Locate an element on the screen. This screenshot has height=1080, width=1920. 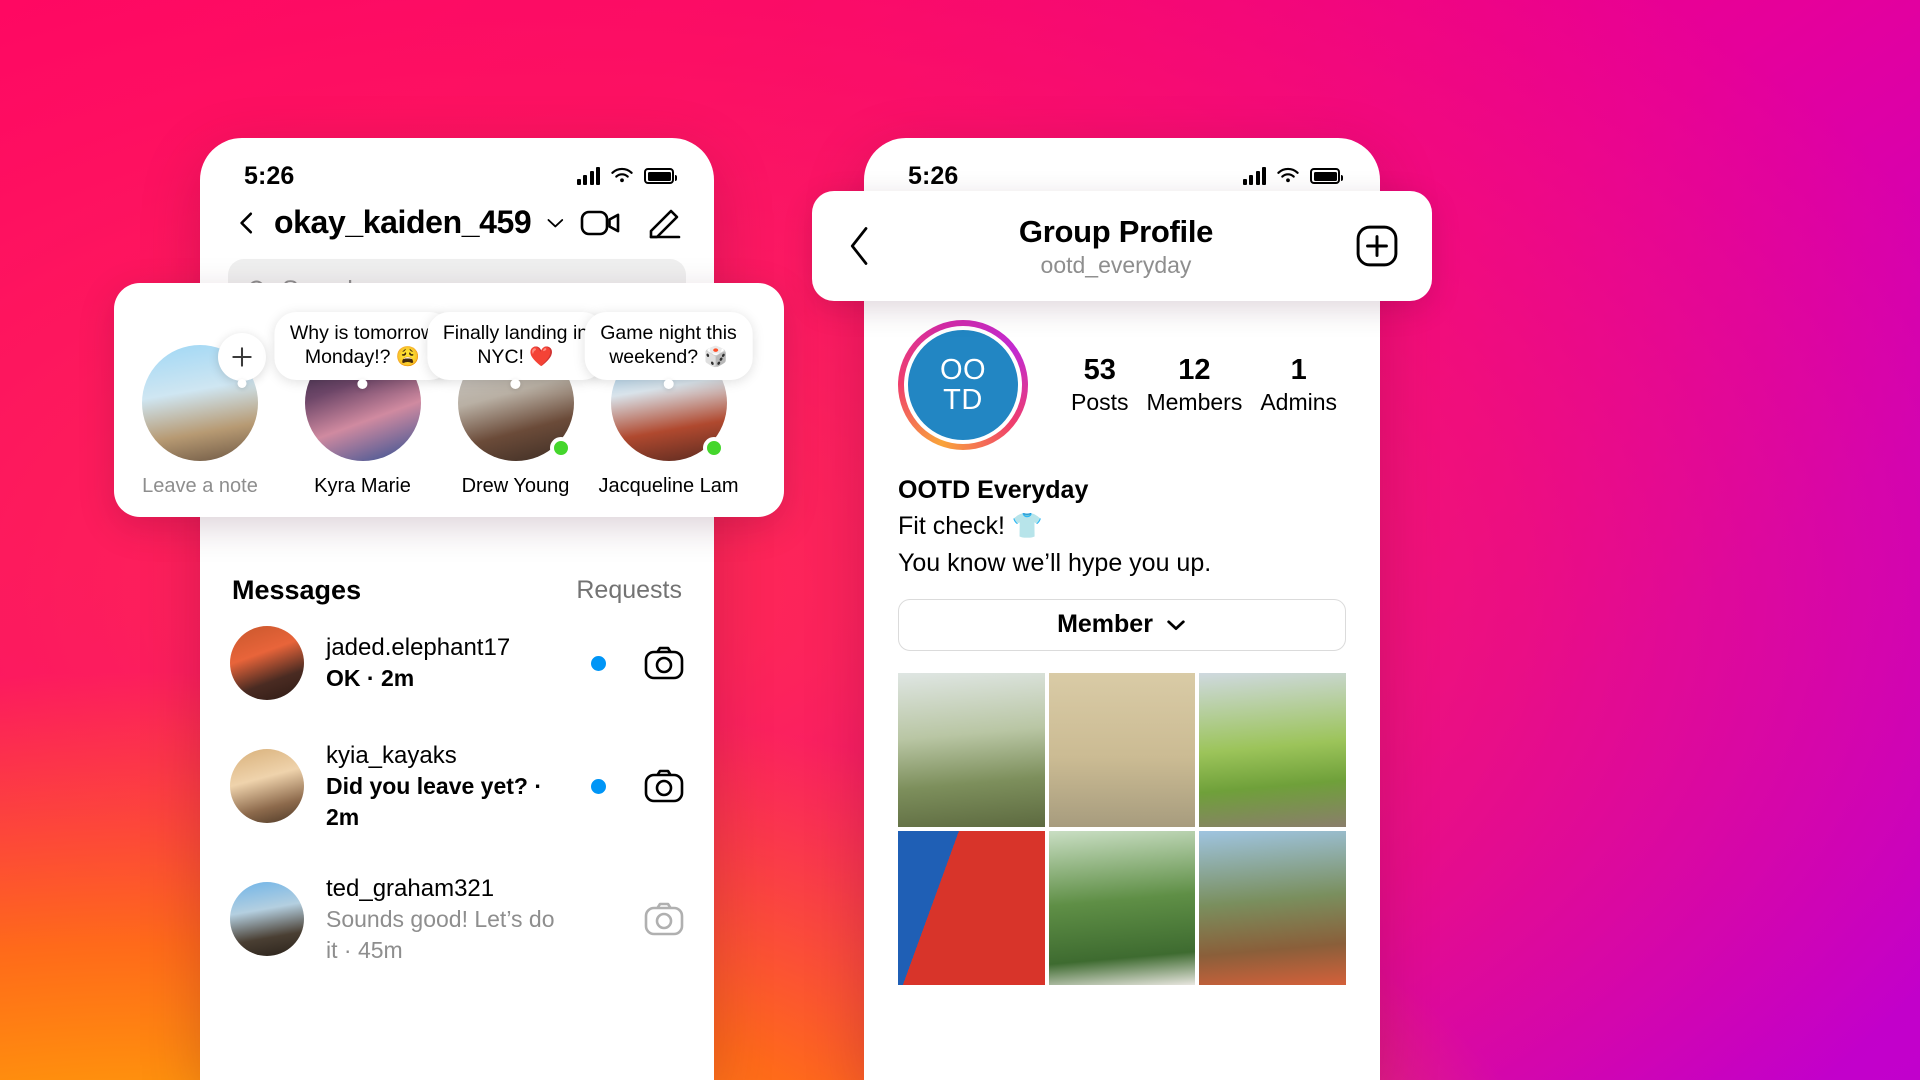
note-item: Game night this weekend? 🎲 Jacqueline Lam is located at coordinates (668, 405).